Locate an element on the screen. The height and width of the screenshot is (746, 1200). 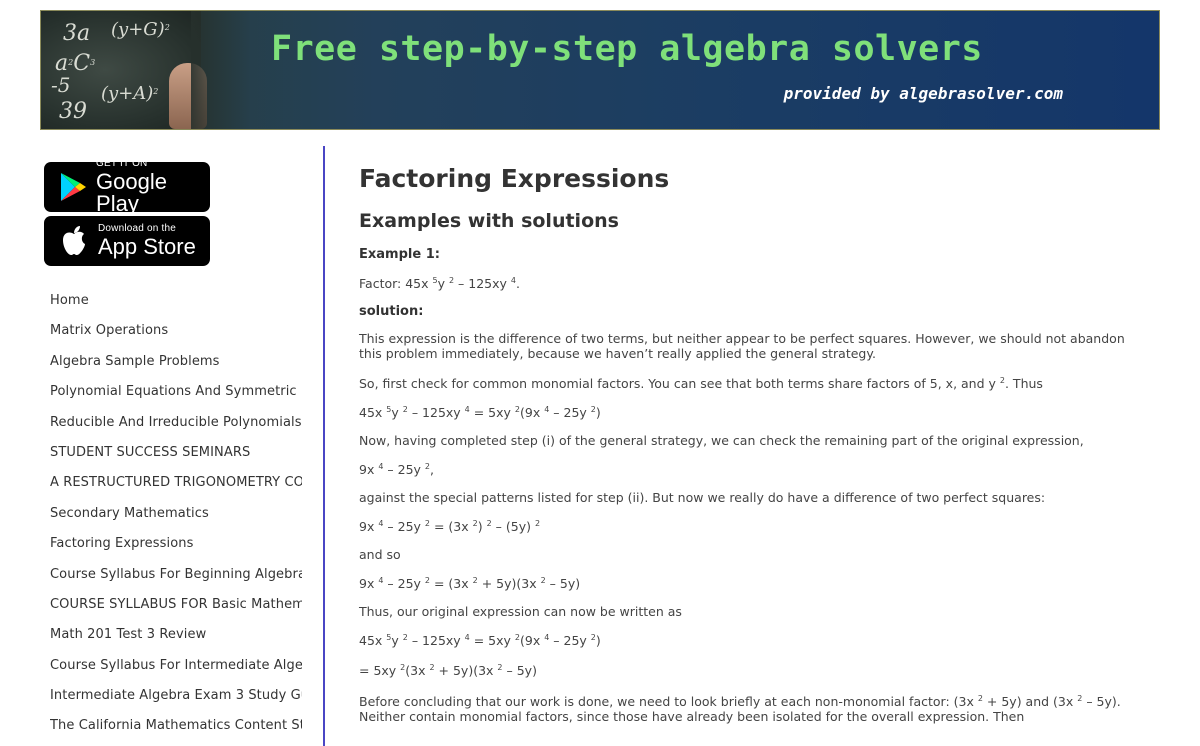
equation-2: 9x 4 – 25y 2, is located at coordinates (396, 469).